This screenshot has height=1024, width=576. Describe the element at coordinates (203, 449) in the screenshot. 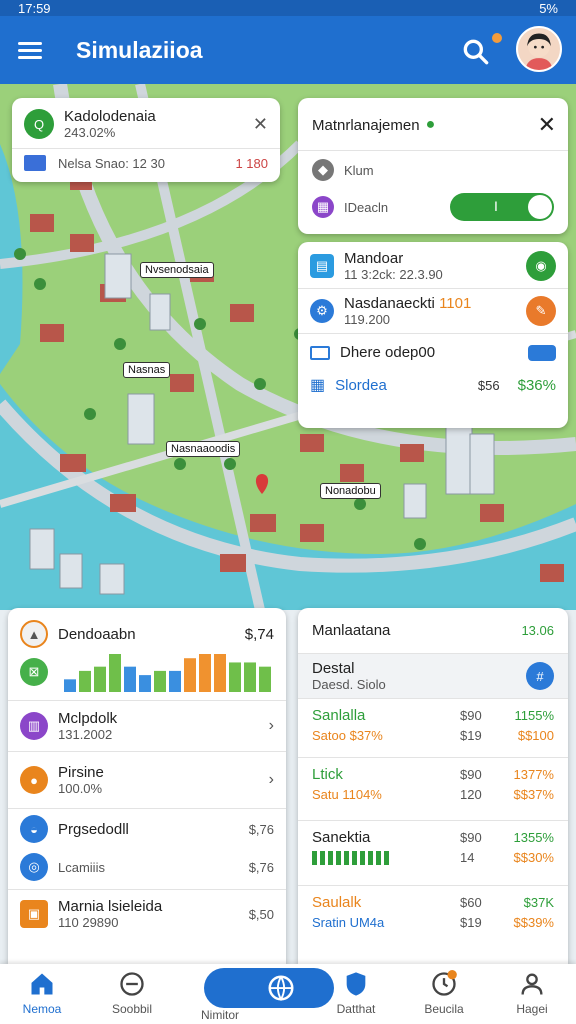

I see `map-label: Nasnaaoodis` at that location.